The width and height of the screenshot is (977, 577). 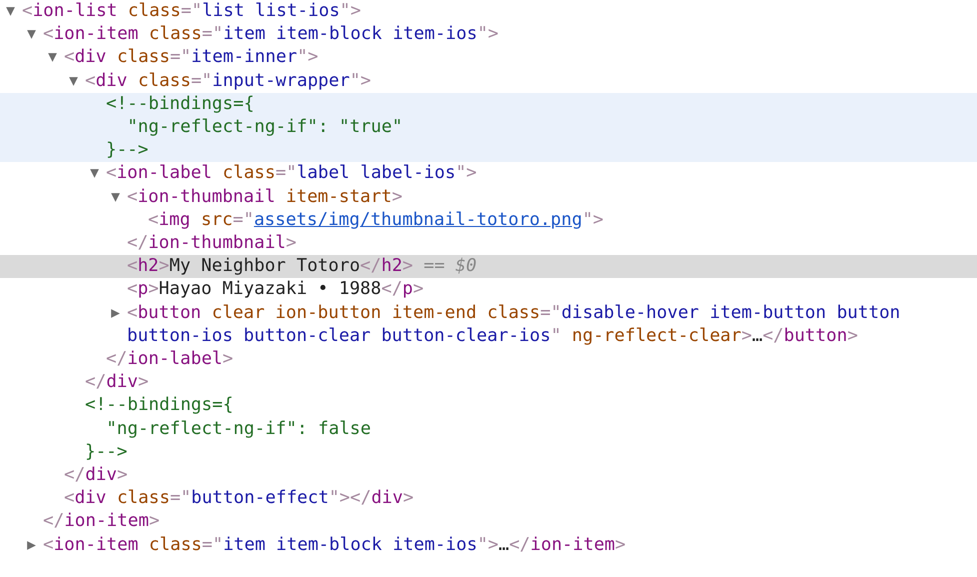 What do you see at coordinates (488, 360) in the screenshot?
I see `dom-tree-row: </ion-label>` at bounding box center [488, 360].